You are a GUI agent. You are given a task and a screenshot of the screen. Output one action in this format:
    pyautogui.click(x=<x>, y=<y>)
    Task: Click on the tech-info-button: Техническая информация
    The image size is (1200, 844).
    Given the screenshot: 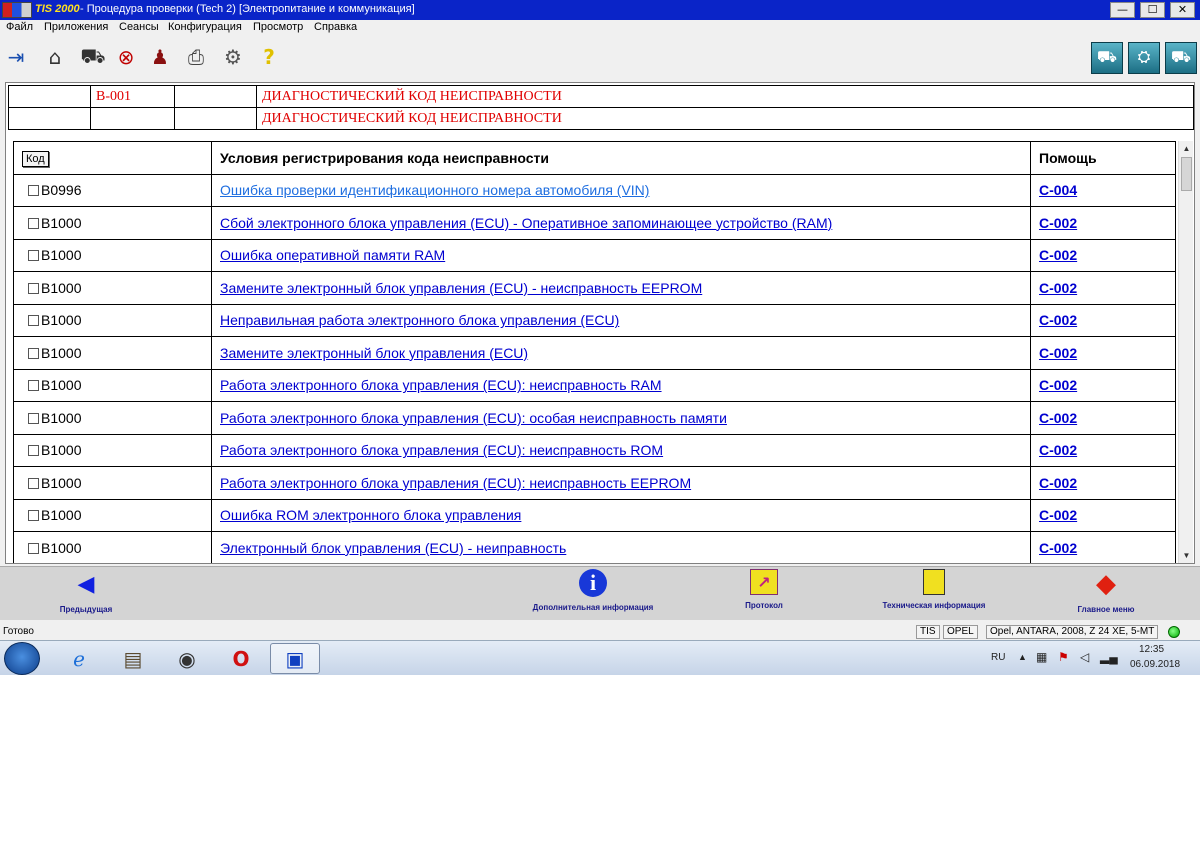 What is the action you would take?
    pyautogui.click(x=934, y=589)
    